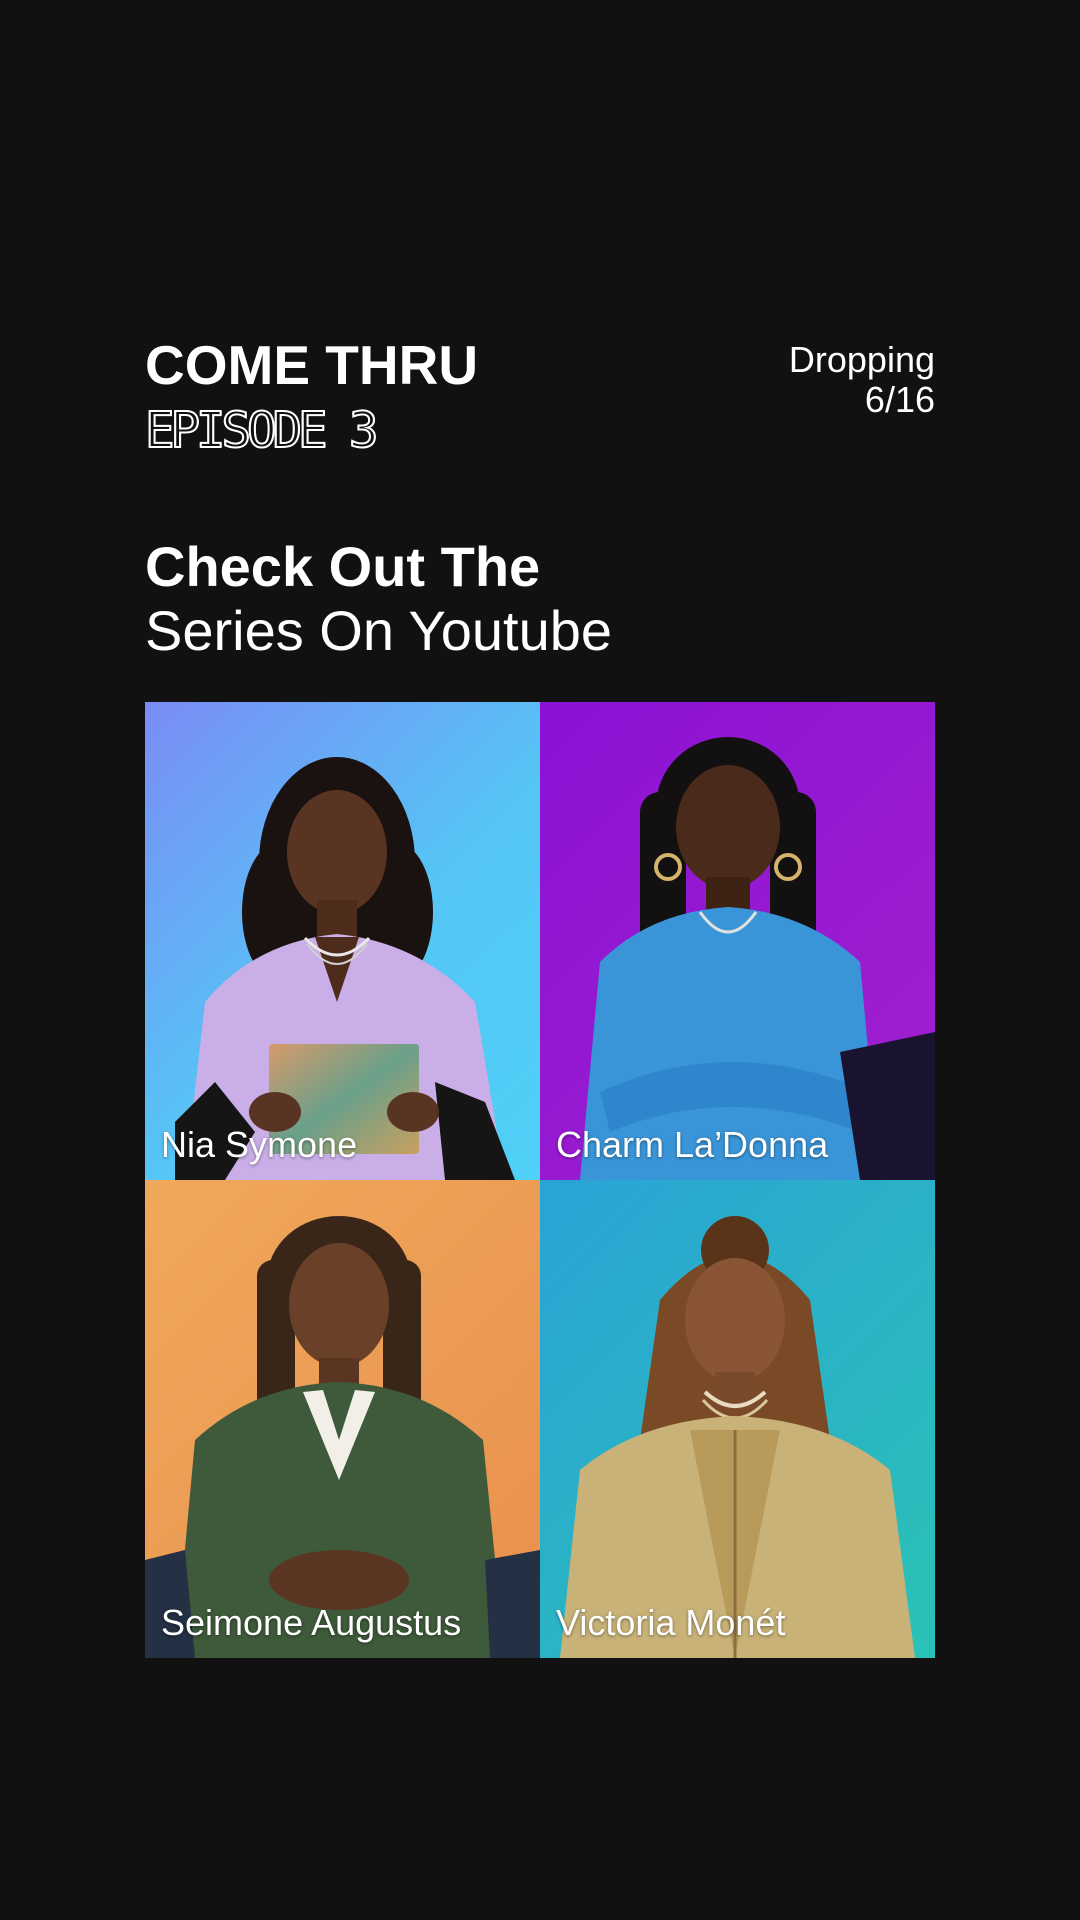 Image resolution: width=1080 pixels, height=1920 pixels. What do you see at coordinates (259, 1144) in the screenshot?
I see `guest-name: Nia Symone` at bounding box center [259, 1144].